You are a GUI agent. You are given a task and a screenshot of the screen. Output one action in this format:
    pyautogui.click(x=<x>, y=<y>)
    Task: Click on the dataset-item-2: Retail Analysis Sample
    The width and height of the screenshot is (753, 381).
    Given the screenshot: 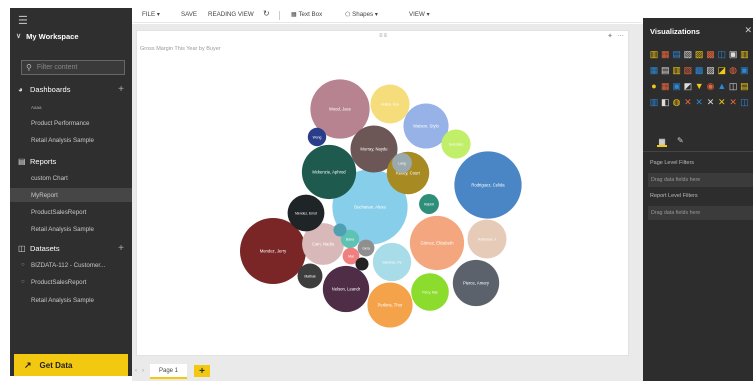 What is the action you would take?
    pyautogui.click(x=71, y=300)
    